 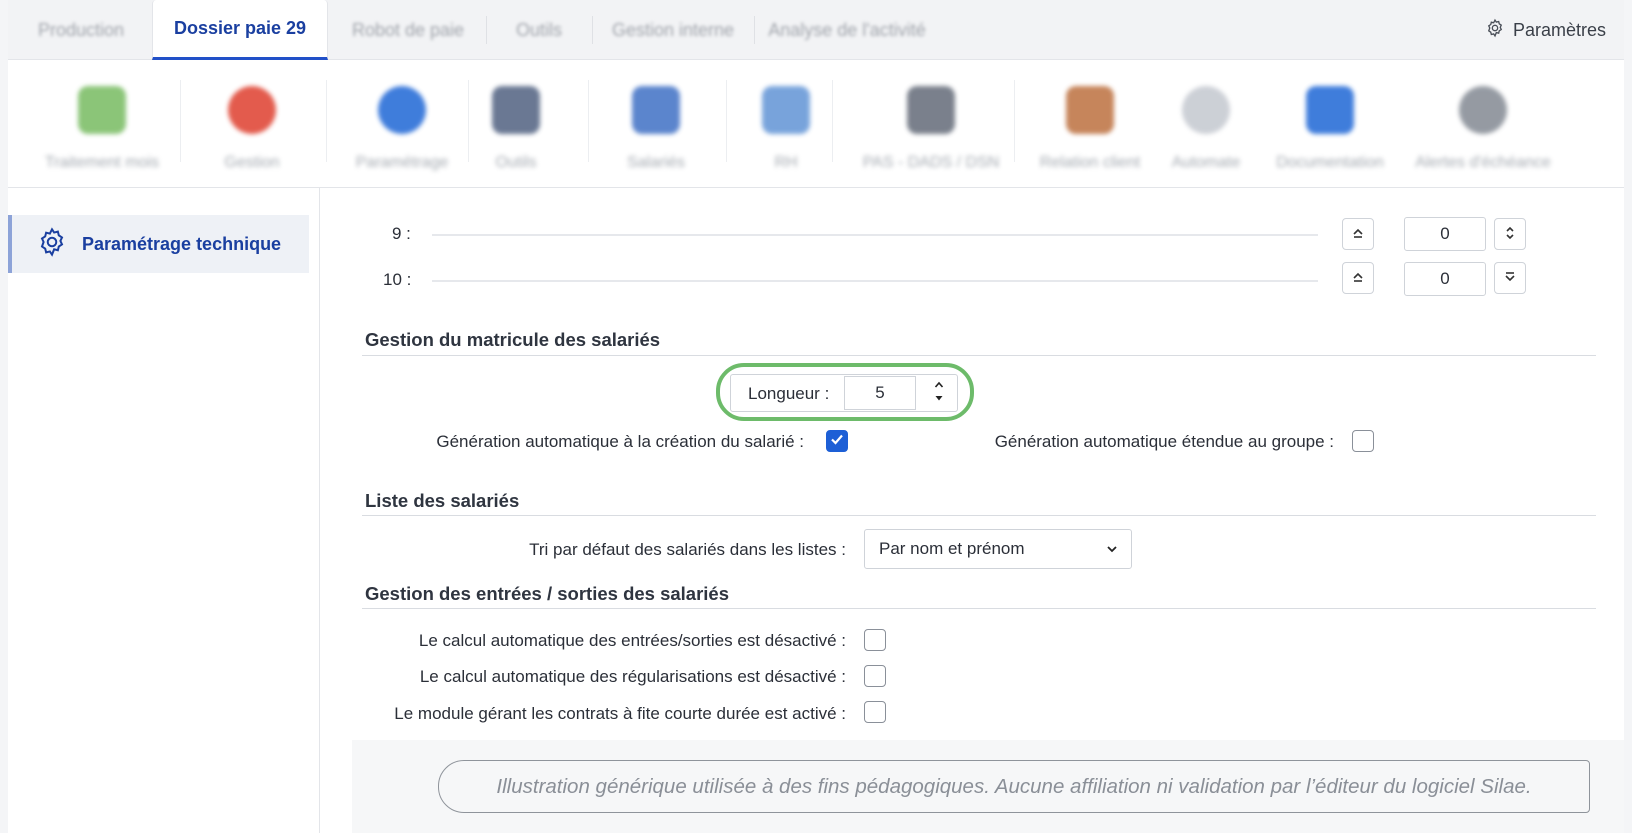 I want to click on toolbar-alertes-echeance: Alertes d'échéance, so click(x=1483, y=124).